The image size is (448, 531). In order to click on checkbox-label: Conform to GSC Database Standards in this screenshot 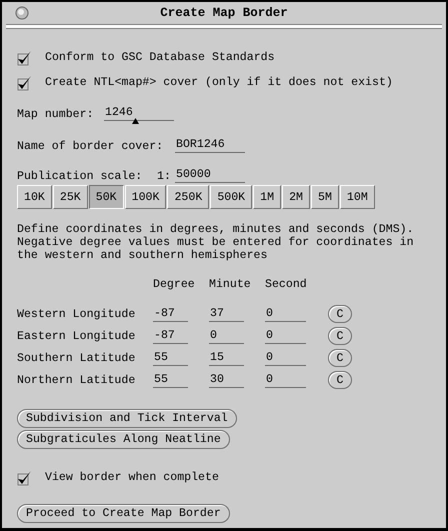, I will do `click(160, 57)`.